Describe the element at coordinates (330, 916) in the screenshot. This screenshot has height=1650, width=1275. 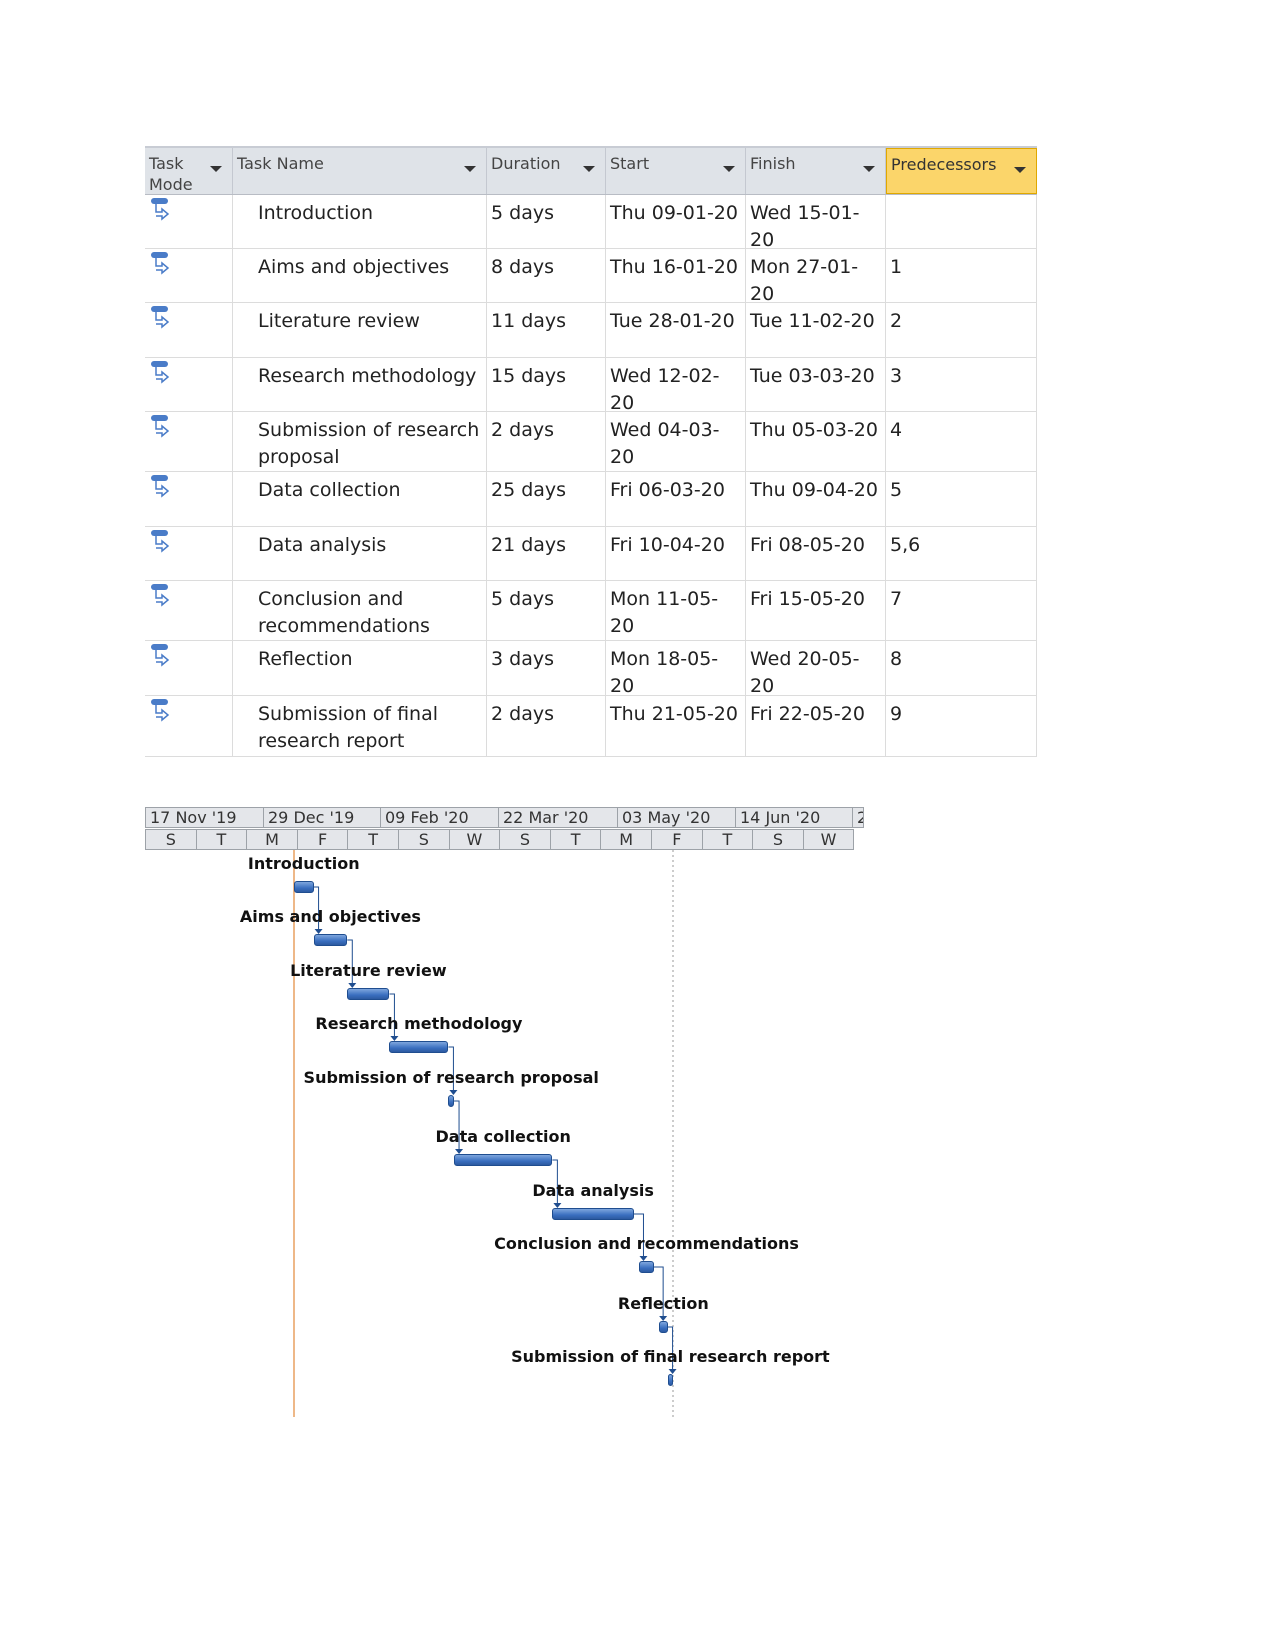
I see `gantt-bar-label: Aims and objectives` at that location.